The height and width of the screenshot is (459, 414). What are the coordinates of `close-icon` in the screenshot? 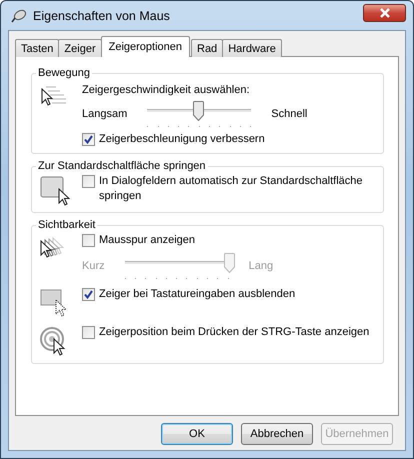 It's located at (385, 13).